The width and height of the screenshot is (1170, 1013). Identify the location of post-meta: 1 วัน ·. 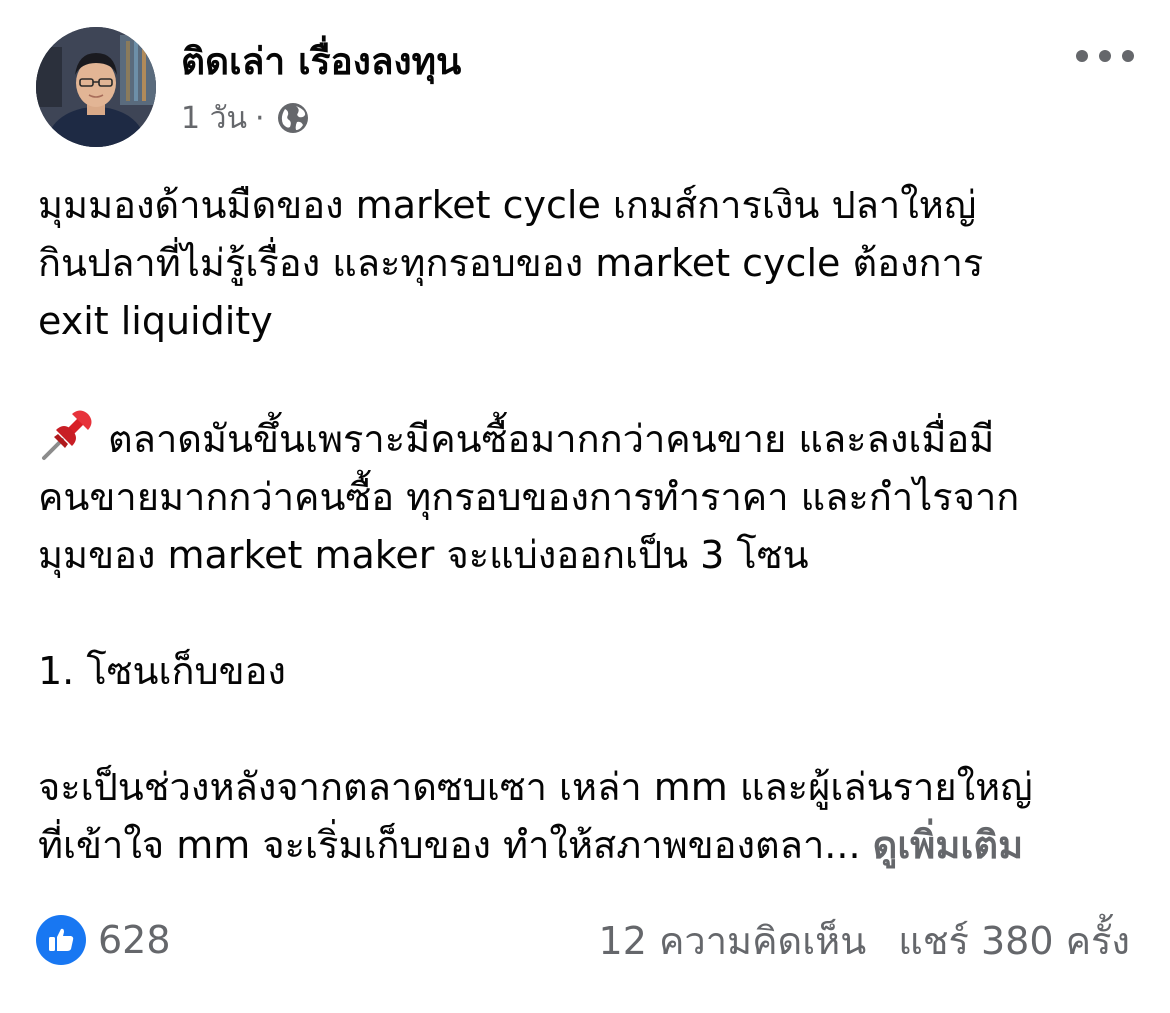
(246, 118).